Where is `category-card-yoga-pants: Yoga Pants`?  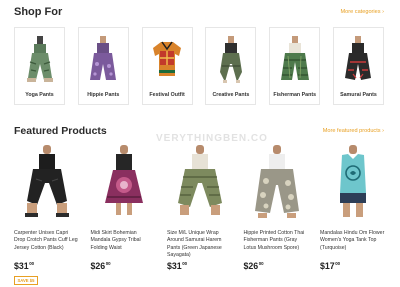
category-card-yoga-pants: Yoga Pants is located at coordinates (39, 66).